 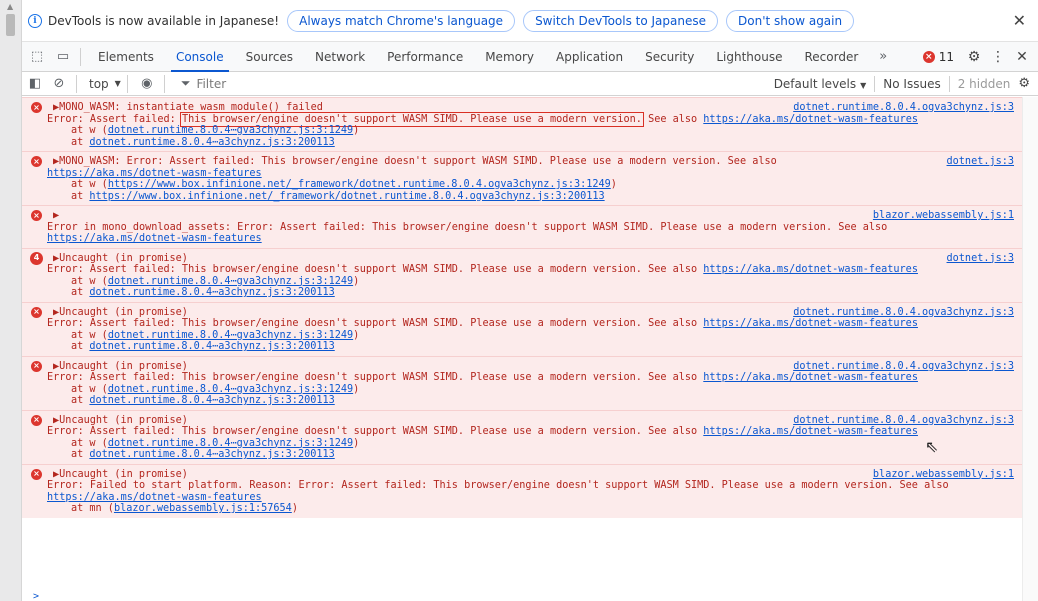 I want to click on tab-network: Network, so click(x=340, y=57).